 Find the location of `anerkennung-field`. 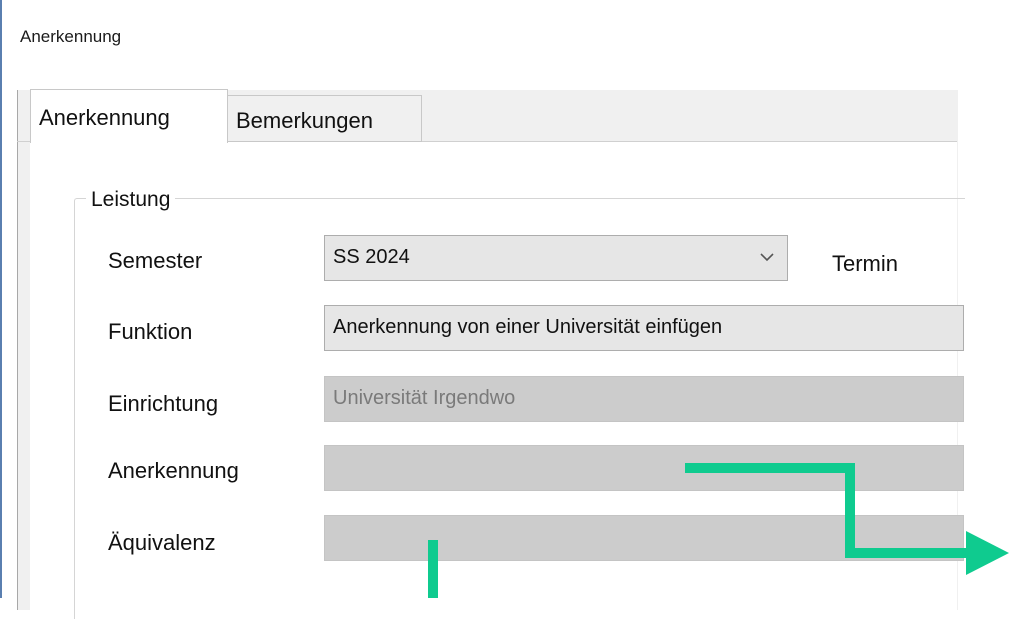

anerkennung-field is located at coordinates (644, 468).